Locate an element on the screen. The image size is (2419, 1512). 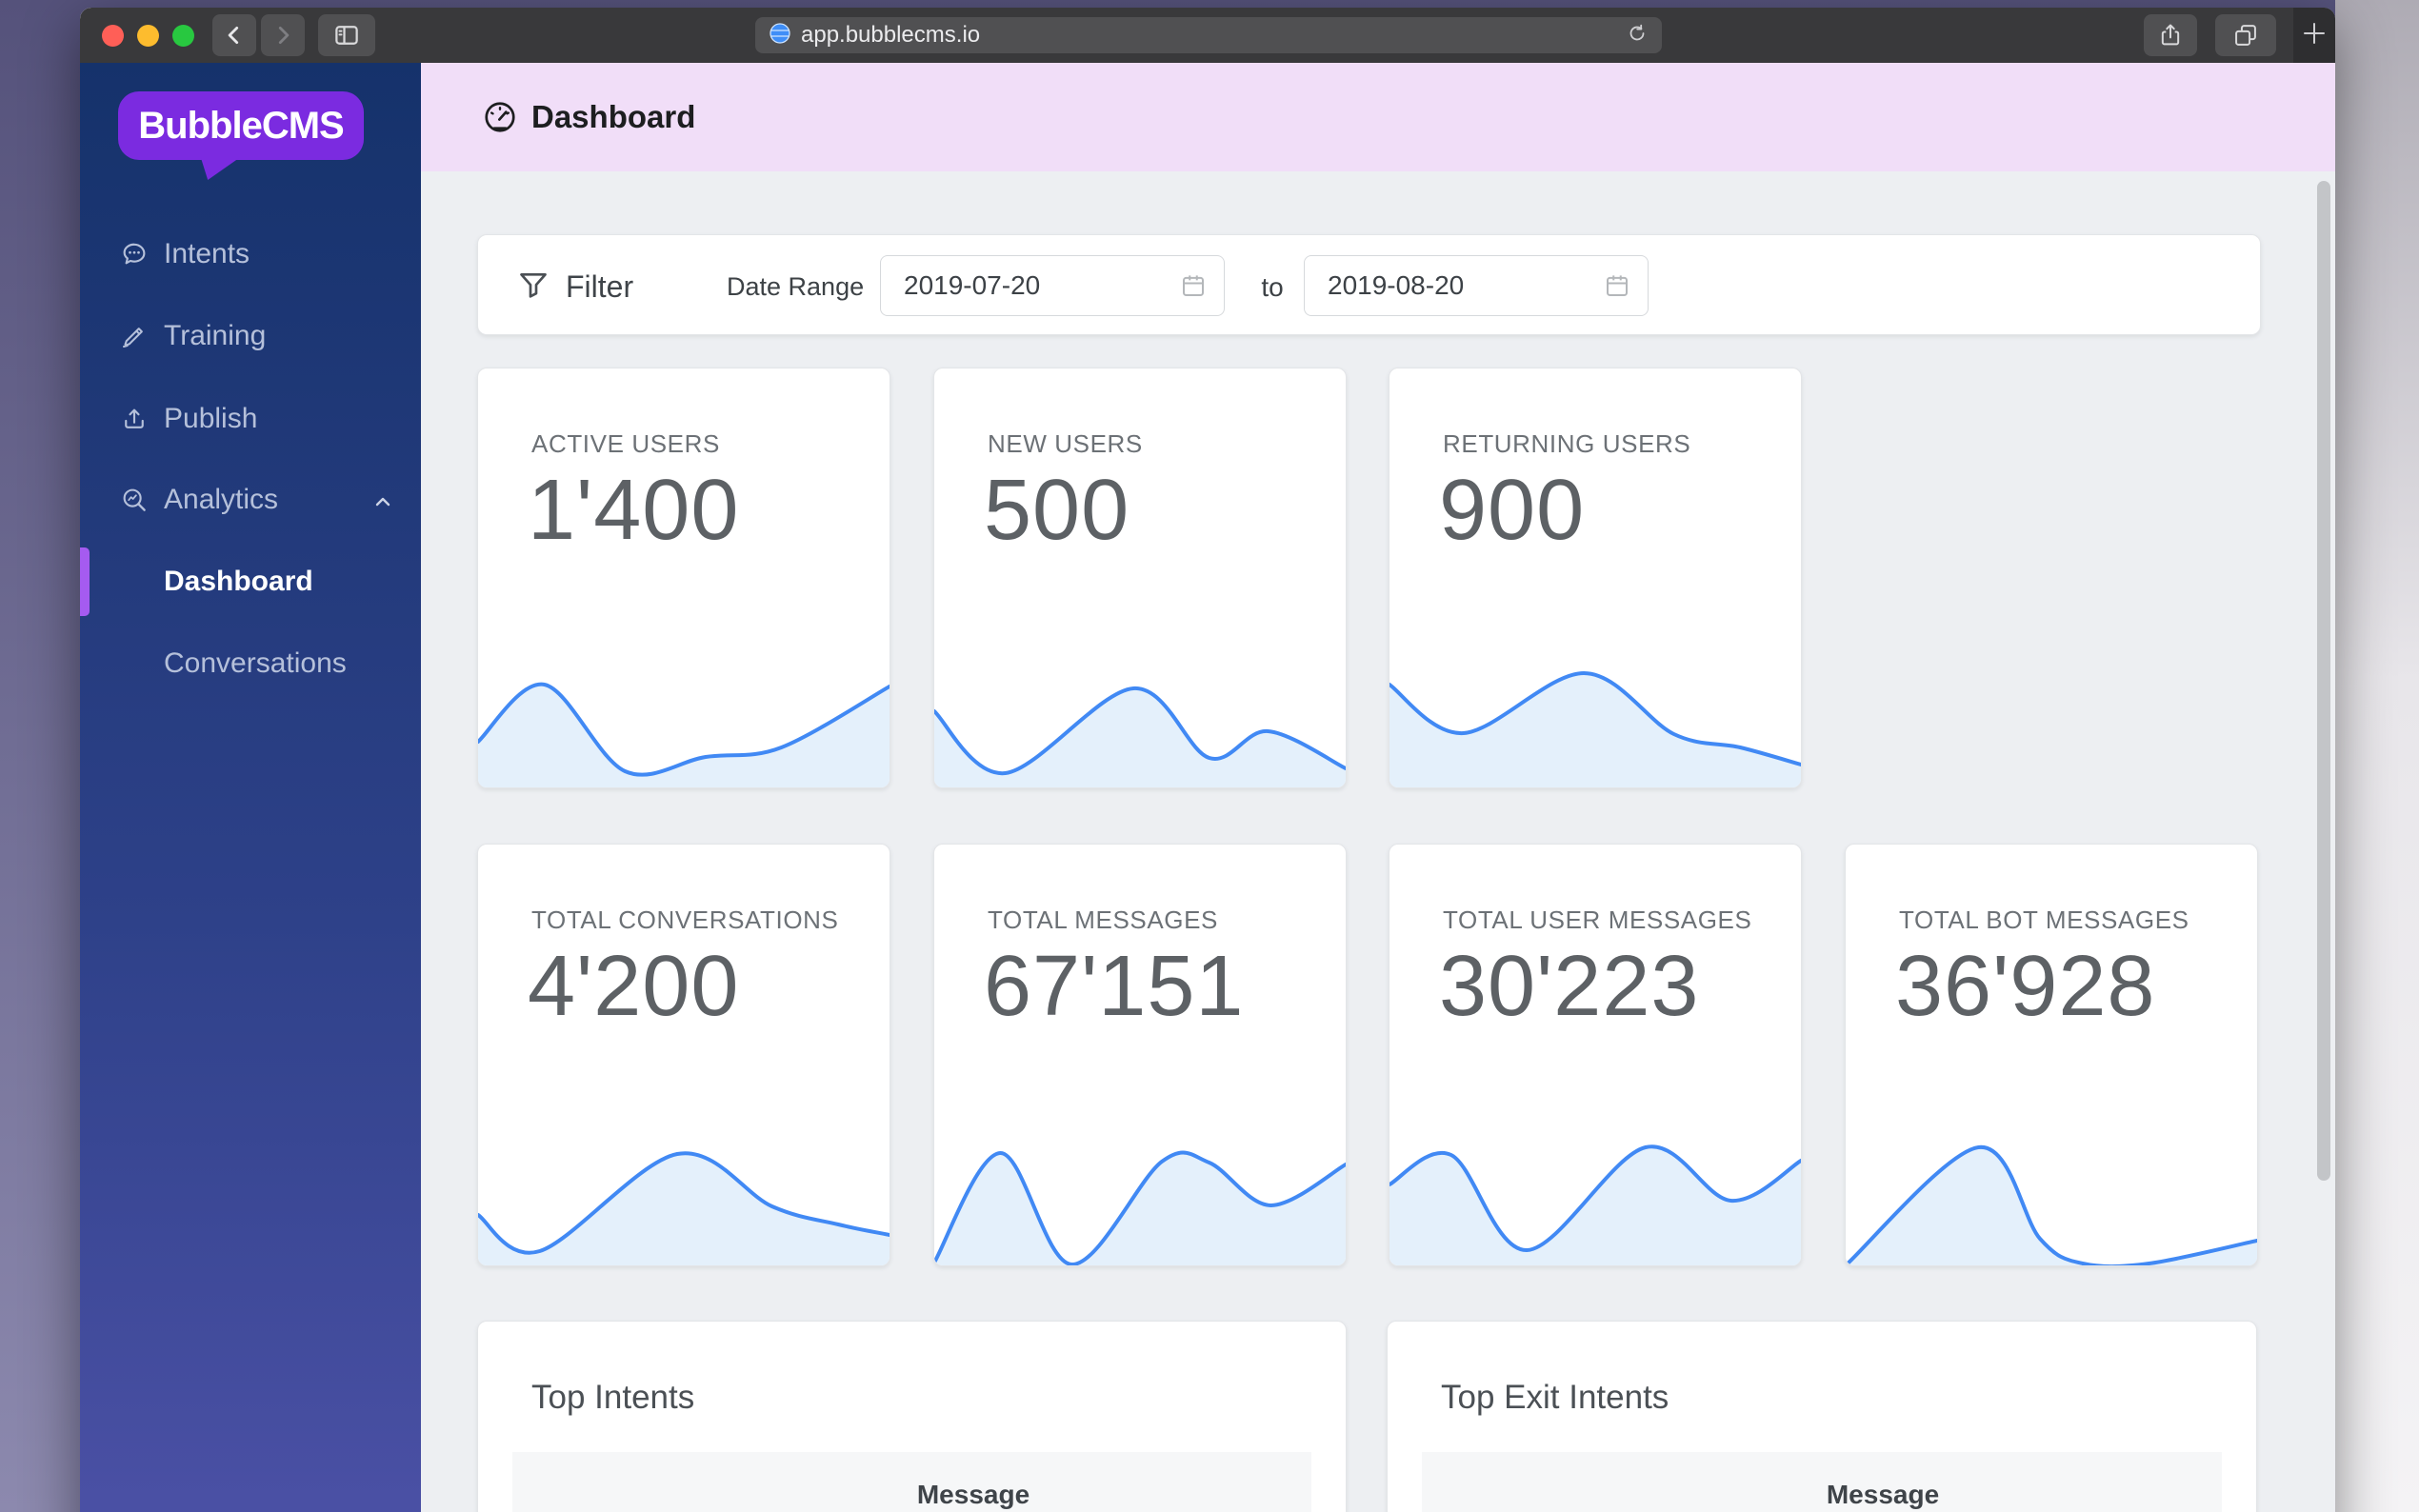
sidebar-item-analytics: Analytics is located at coordinates (250, 500).